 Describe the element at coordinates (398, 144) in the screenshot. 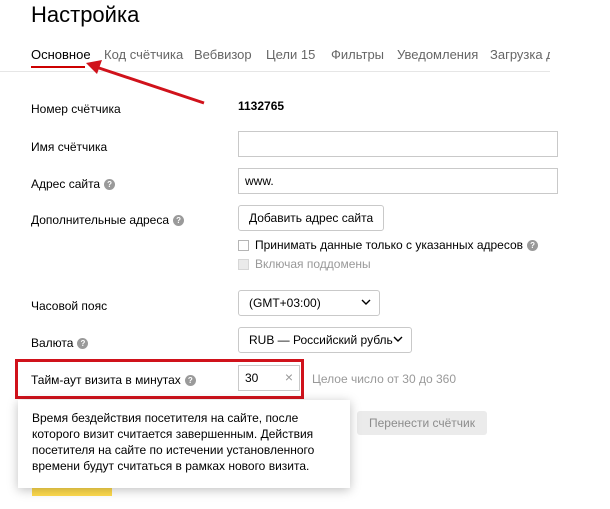

I see `counter-name-input` at that location.